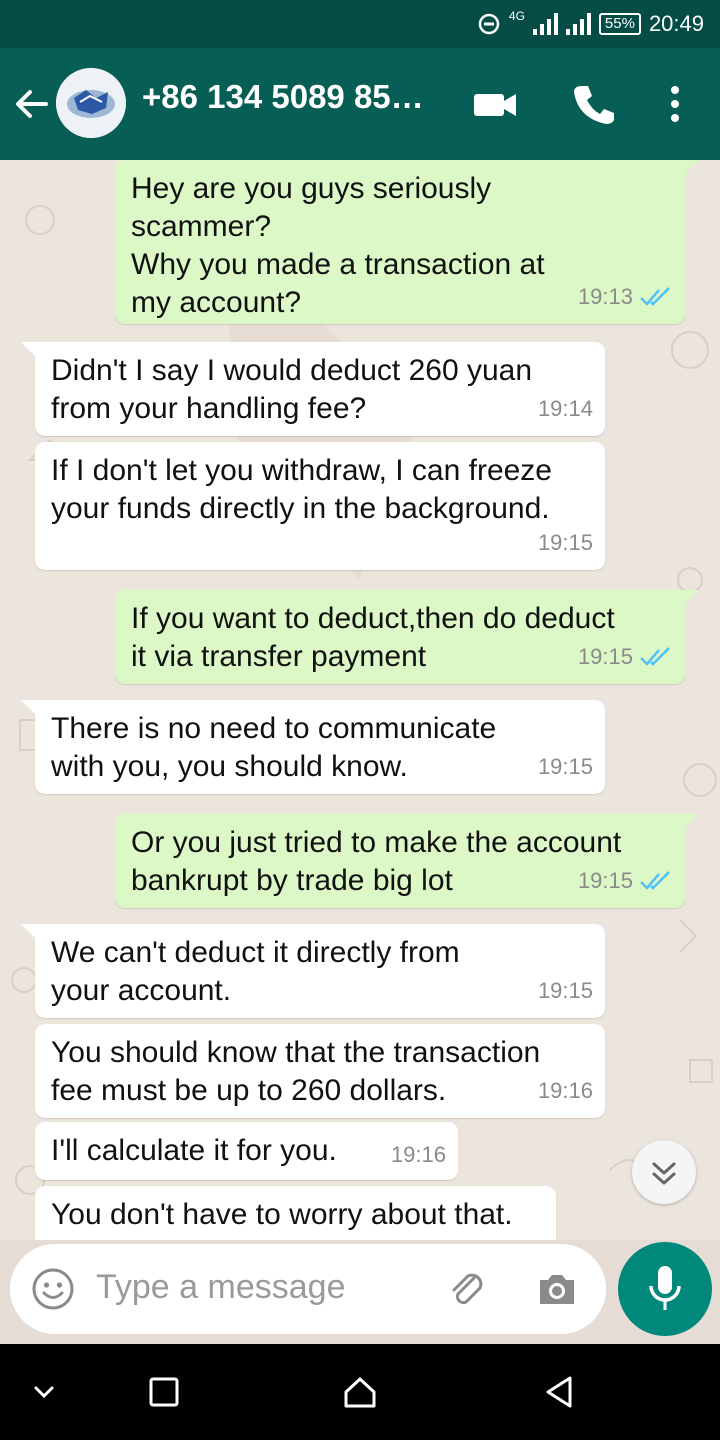  I want to click on attach-icon, so click(467, 1289).